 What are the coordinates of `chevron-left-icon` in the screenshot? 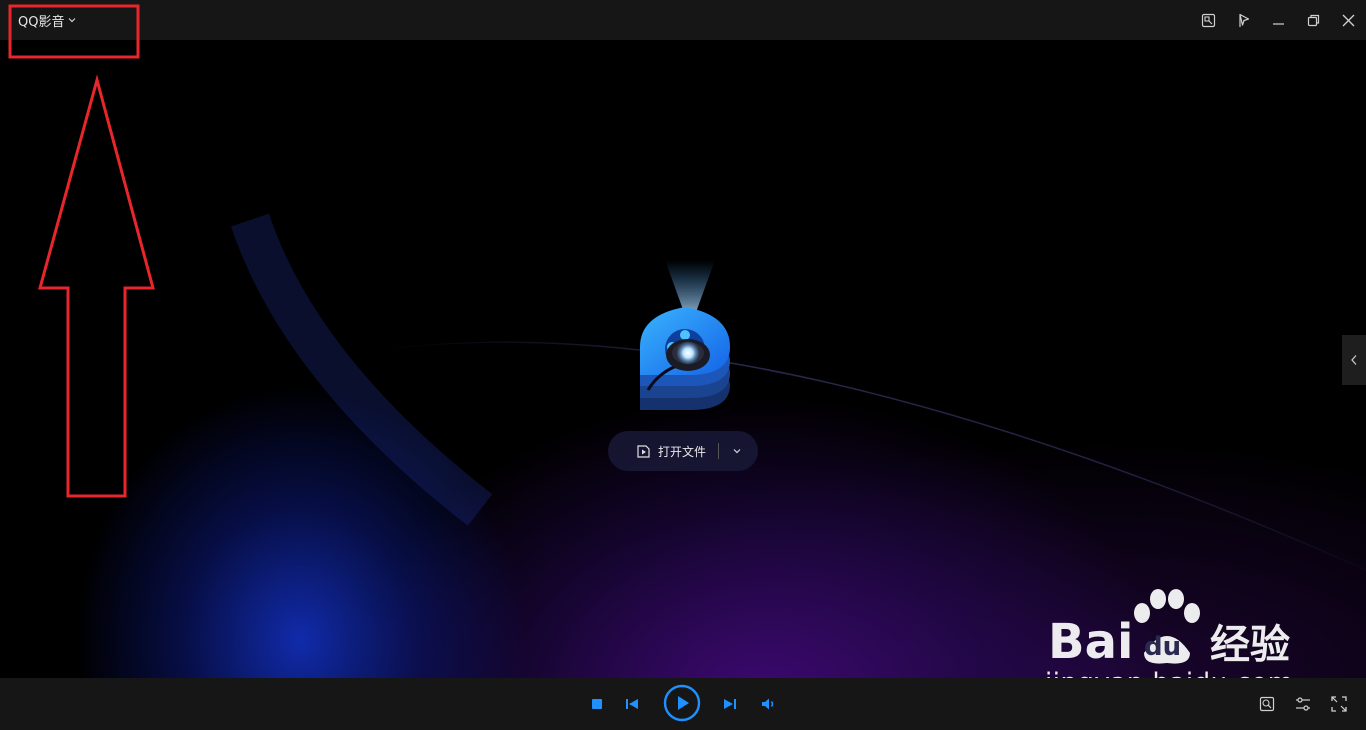 It's located at (1354, 360).